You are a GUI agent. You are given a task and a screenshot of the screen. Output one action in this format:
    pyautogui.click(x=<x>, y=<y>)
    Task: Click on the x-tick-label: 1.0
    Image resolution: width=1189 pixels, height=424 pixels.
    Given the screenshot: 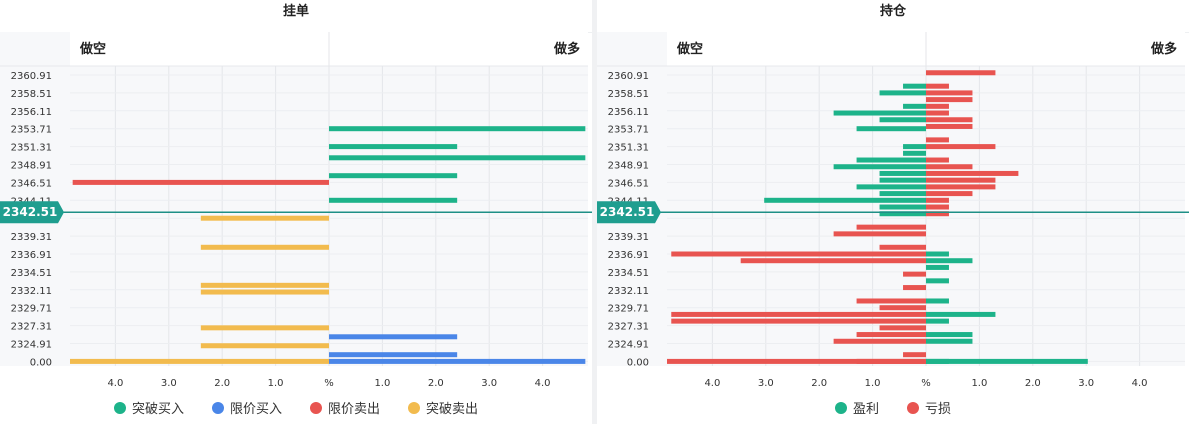 What is the action you would take?
    pyautogui.click(x=979, y=383)
    